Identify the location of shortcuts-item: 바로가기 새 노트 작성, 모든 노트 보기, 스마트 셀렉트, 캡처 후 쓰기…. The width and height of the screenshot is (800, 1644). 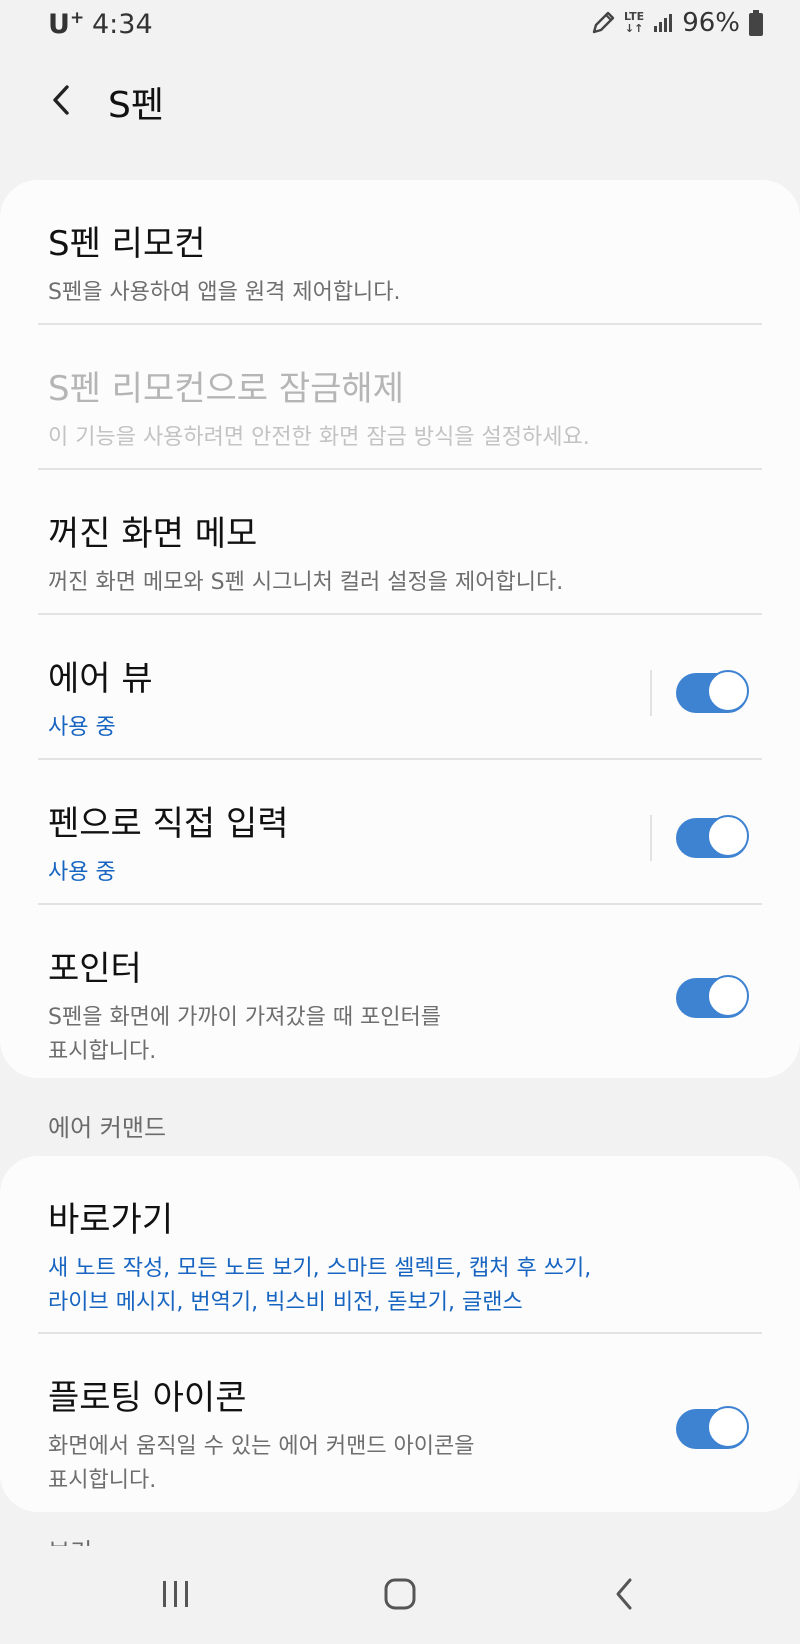
(404, 1251).